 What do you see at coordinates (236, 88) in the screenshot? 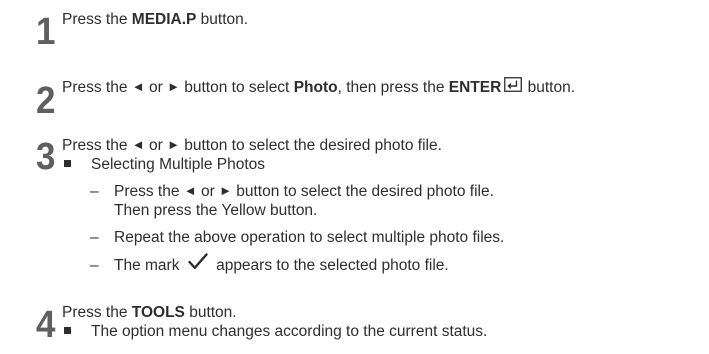
I see `text-segment: button to select` at bounding box center [236, 88].